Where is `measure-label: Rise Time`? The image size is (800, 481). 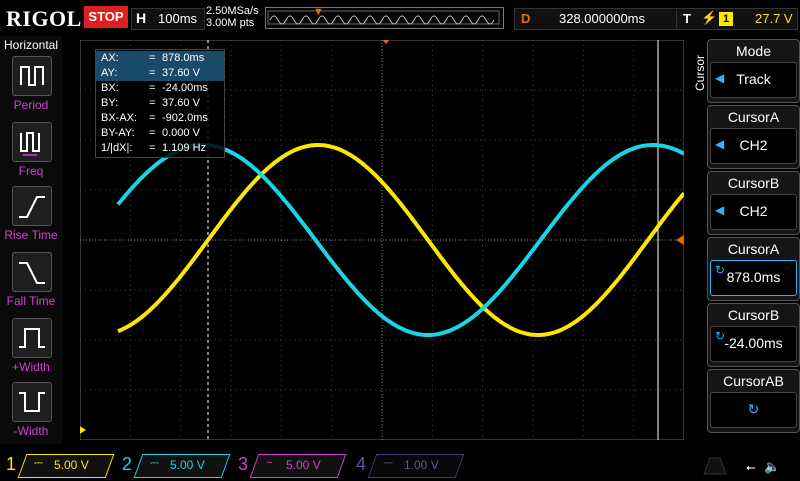
measure-label: Rise Time is located at coordinates (31, 235).